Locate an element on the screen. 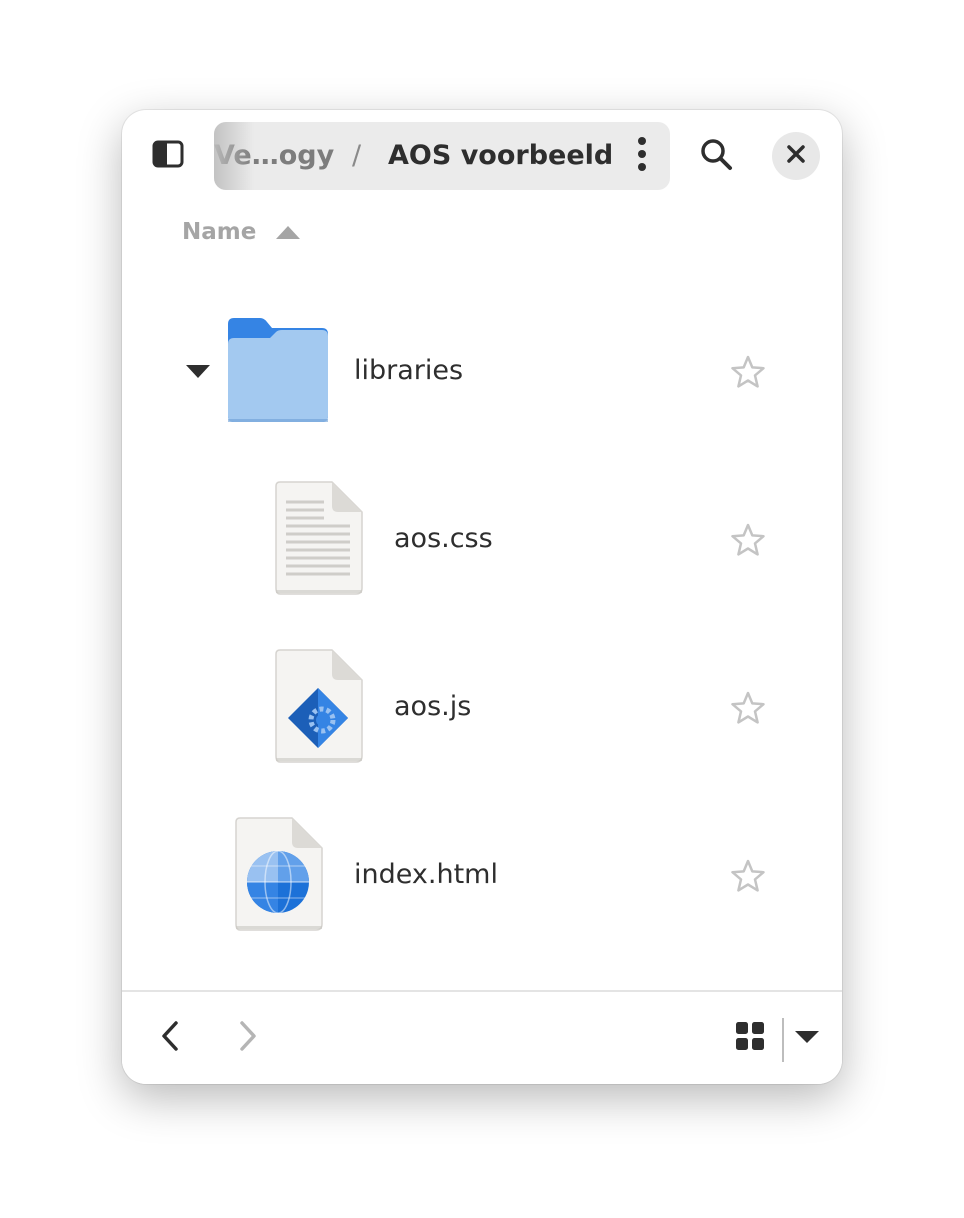 The height and width of the screenshot is (1218, 964). folder-menu-button is located at coordinates (642, 156).